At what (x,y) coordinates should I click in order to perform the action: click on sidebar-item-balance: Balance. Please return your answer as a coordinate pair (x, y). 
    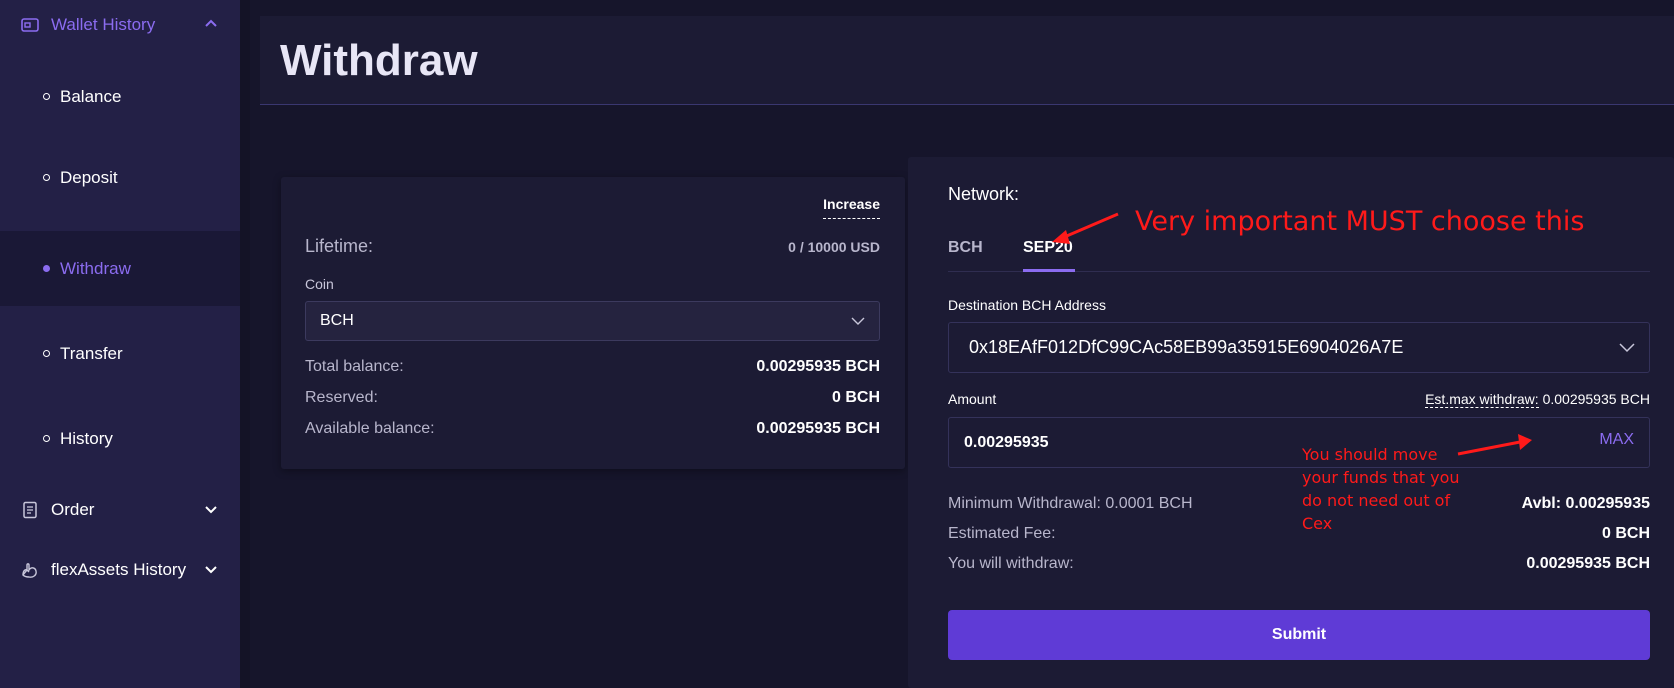
    Looking at the image, I should click on (120, 96).